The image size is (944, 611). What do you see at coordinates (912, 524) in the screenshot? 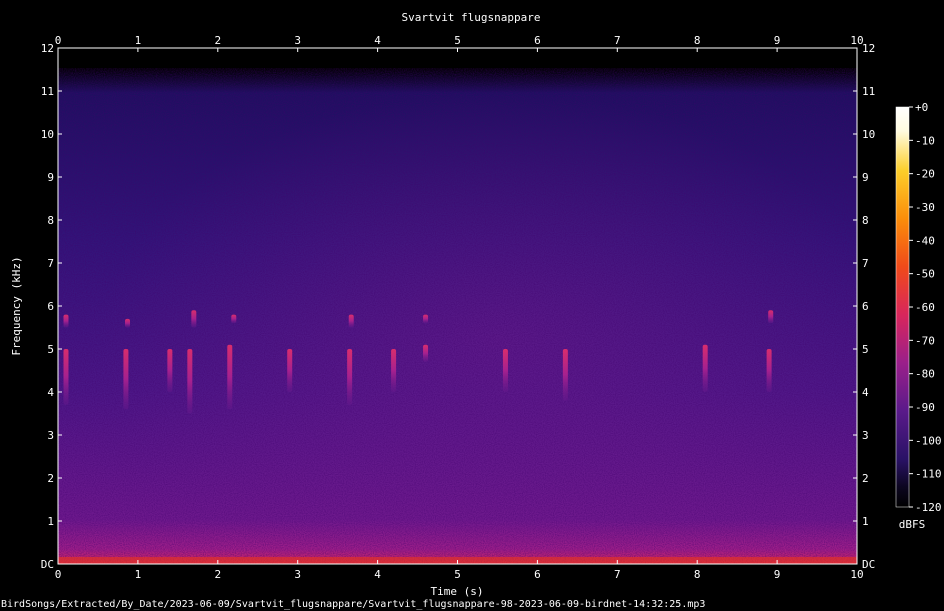
I see `colorbar-label: dBFS` at bounding box center [912, 524].